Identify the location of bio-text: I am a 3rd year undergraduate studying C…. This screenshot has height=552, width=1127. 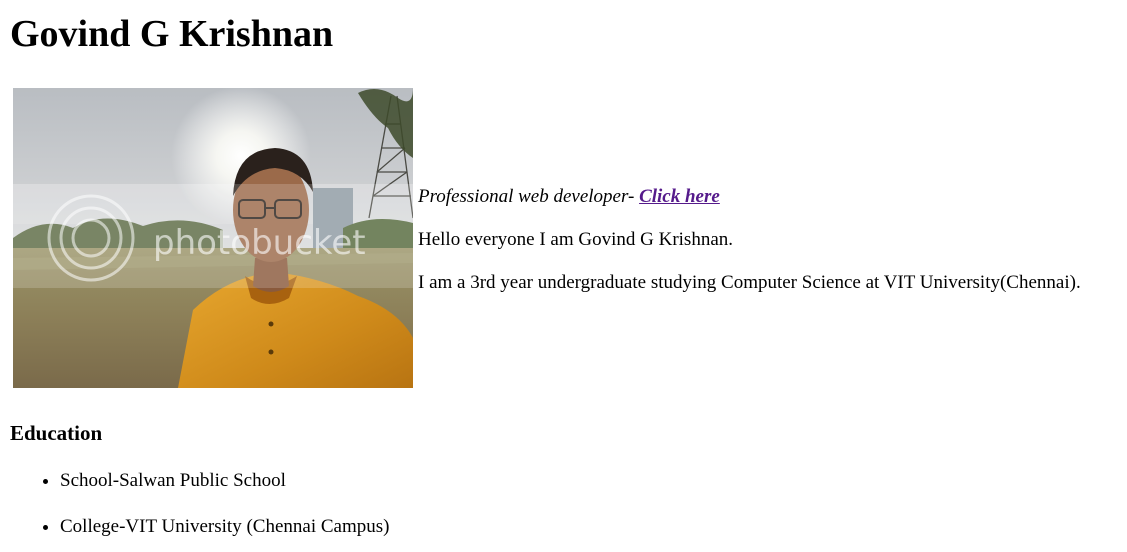
(749, 282).